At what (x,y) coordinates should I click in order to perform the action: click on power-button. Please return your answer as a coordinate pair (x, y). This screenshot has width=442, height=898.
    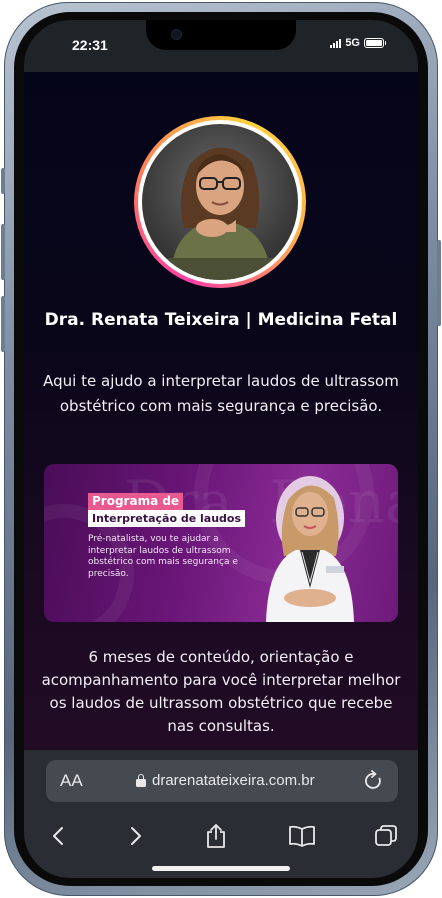
    Looking at the image, I should click on (439, 283).